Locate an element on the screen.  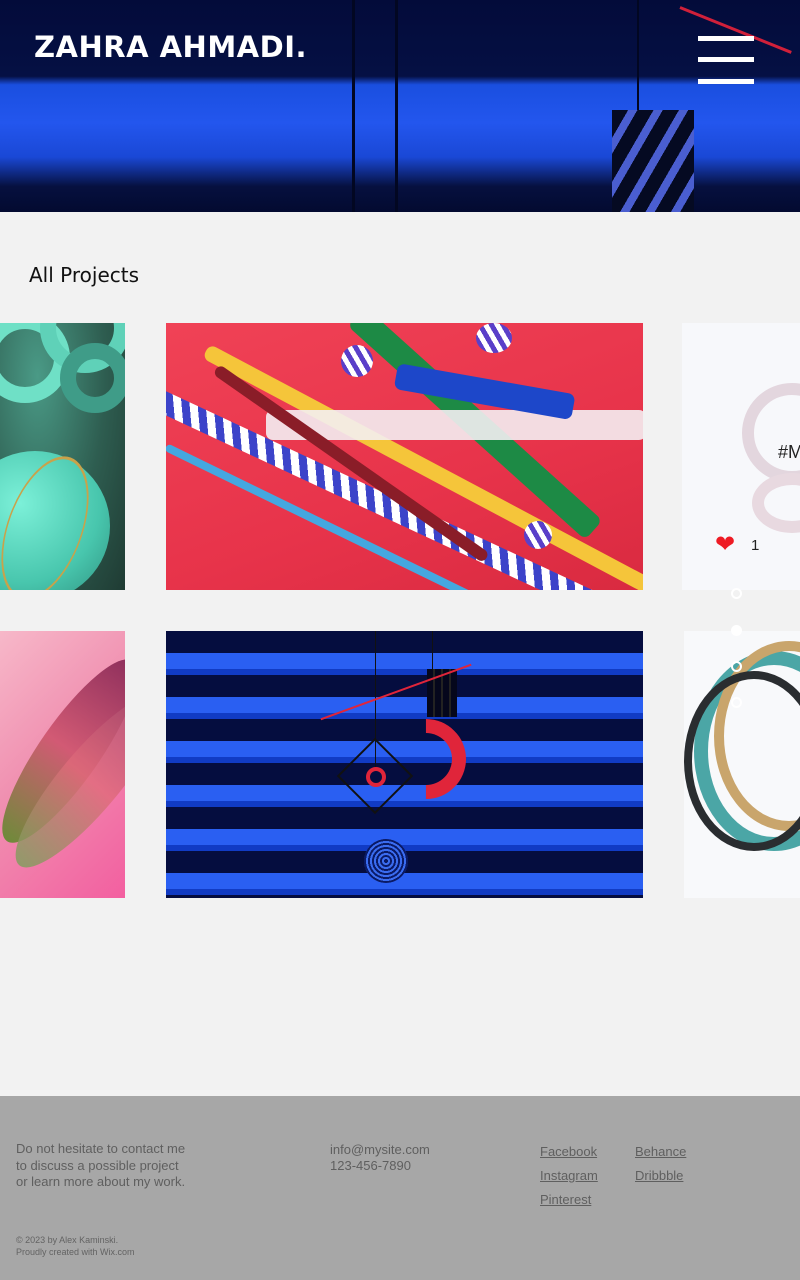
copyright-line: © 2023 by Alex Kaminski. is located at coordinates (67, 1240).